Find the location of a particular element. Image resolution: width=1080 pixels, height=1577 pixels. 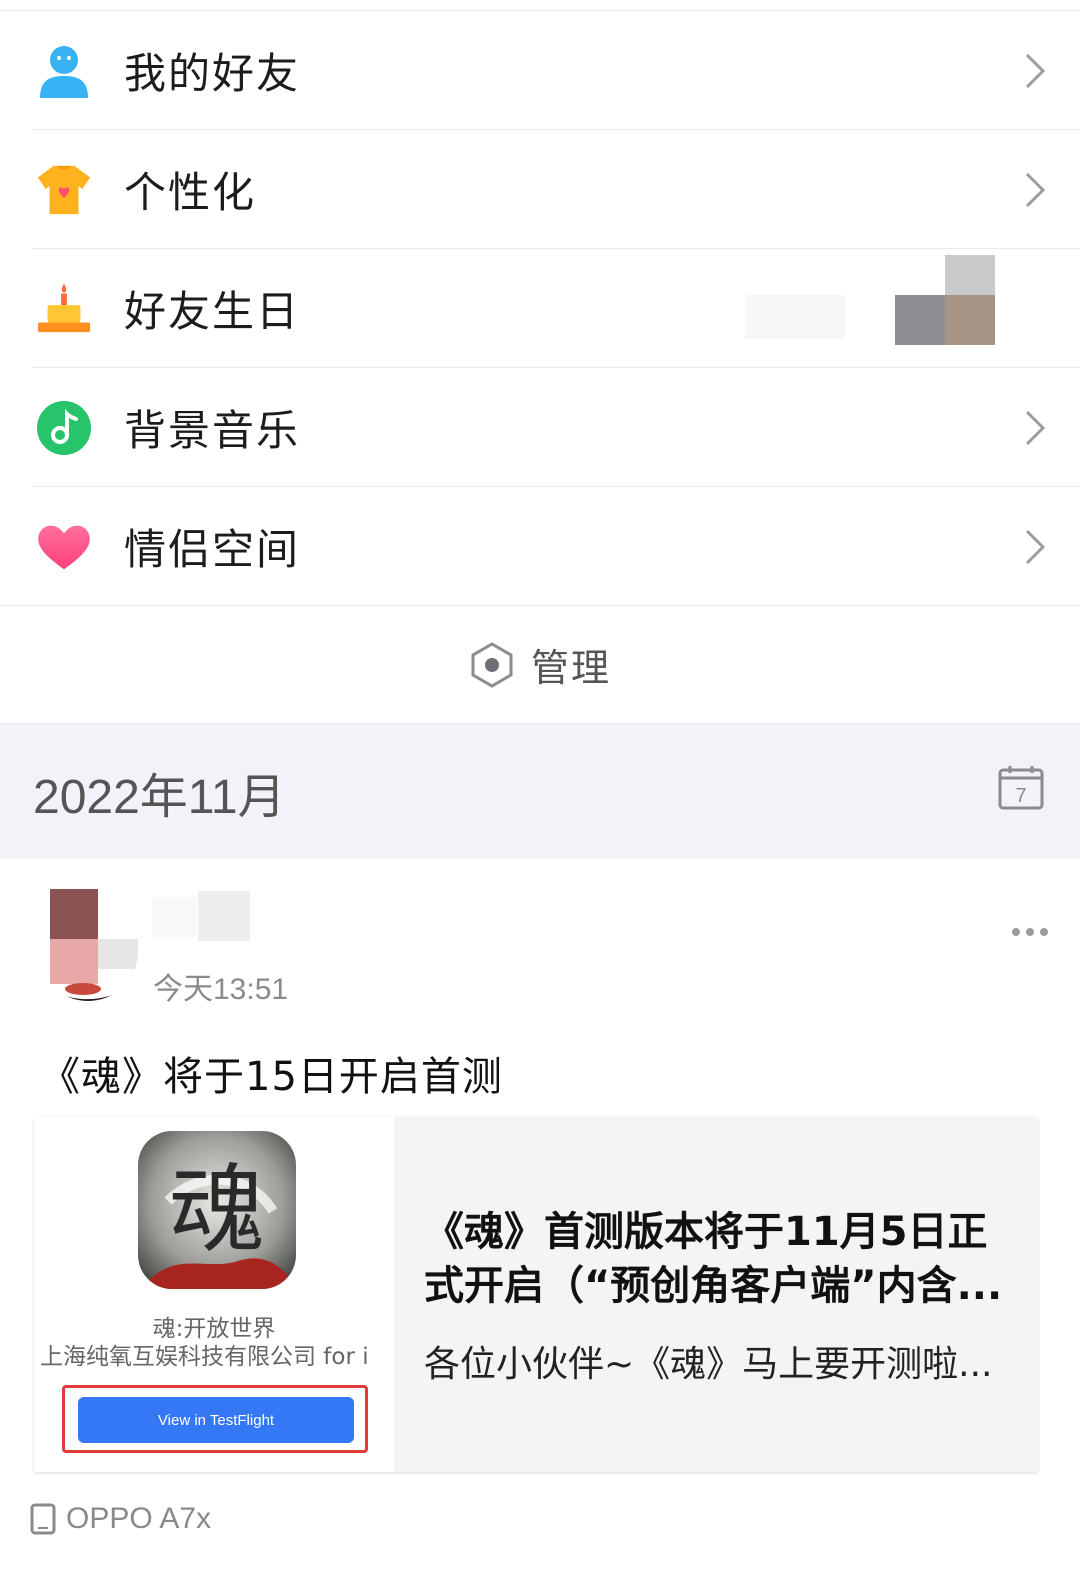

menu-label-friend-birthday: 好友生日 is located at coordinates (212, 311).